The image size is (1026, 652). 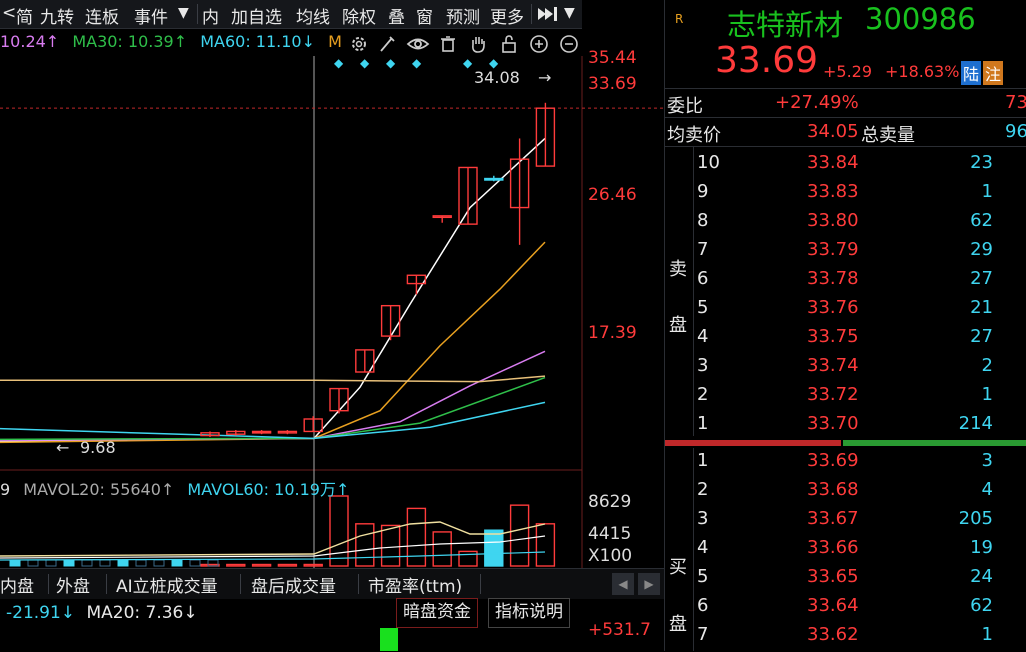 What do you see at coordinates (845, 166) in the screenshot?
I see `sell_orders-row: 10 33.84 23` at bounding box center [845, 166].